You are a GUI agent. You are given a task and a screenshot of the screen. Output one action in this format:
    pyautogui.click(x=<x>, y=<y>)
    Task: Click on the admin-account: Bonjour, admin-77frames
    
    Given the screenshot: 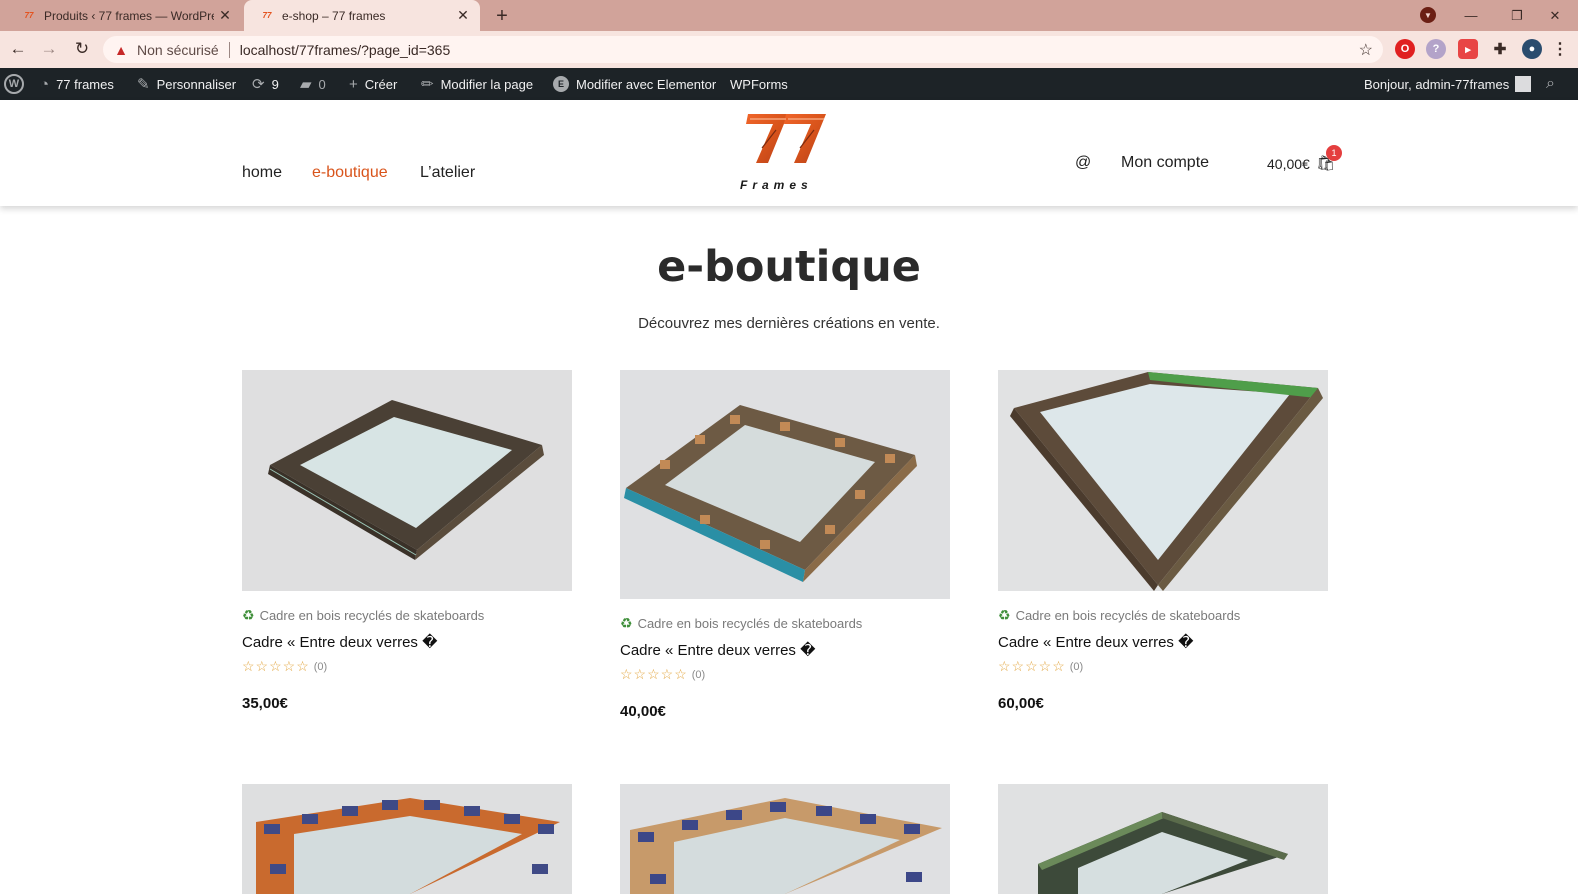 What is the action you would take?
    pyautogui.click(x=1448, y=84)
    